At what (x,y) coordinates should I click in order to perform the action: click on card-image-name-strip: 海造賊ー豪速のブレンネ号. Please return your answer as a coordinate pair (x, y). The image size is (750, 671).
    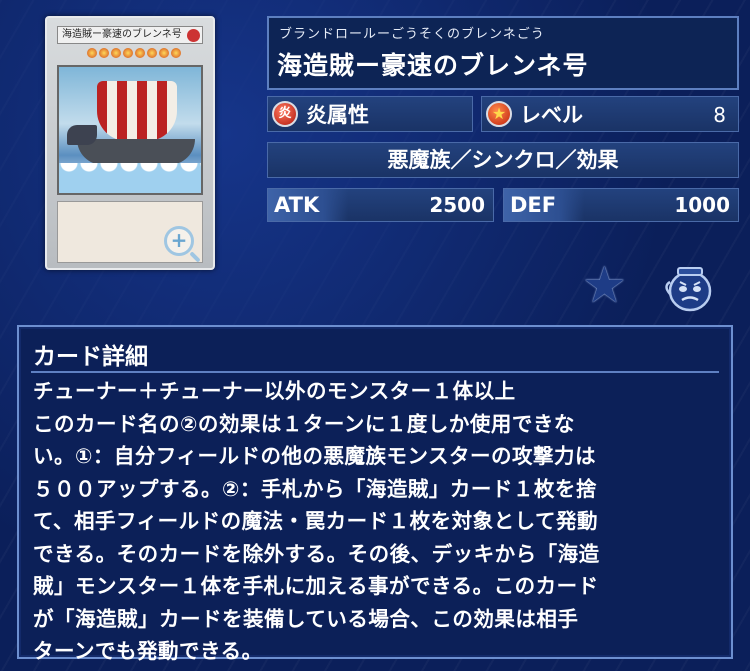
    Looking at the image, I should click on (130, 35).